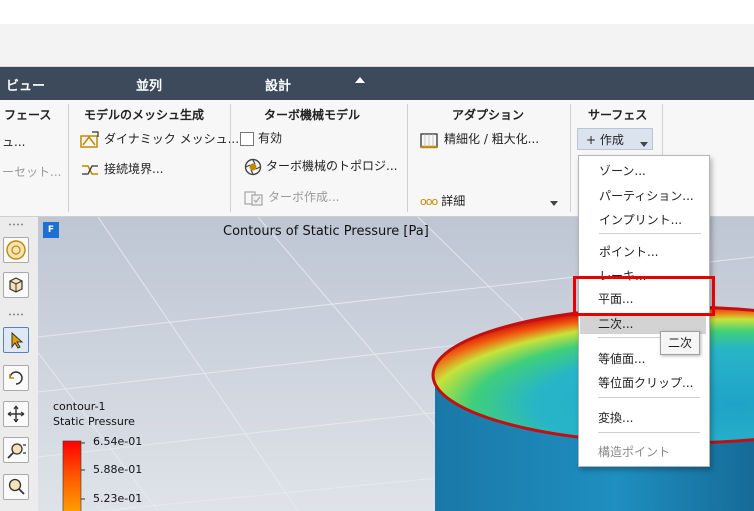 The width and height of the screenshot is (754, 511). I want to click on zoom-button, so click(16, 450).